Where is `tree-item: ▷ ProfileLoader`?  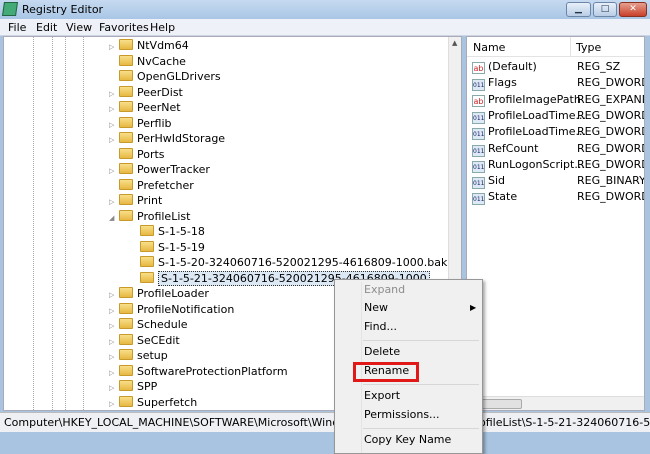 tree-item: ▷ ProfileLoader is located at coordinates (159, 293).